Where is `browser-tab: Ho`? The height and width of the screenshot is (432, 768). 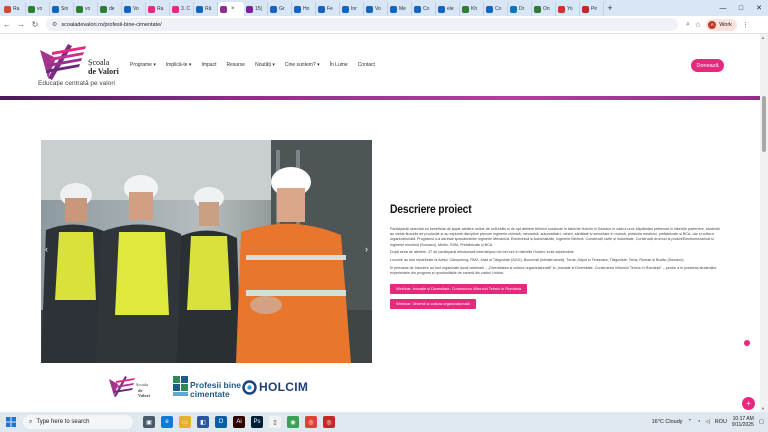 browser-tab: Ho is located at coordinates (304, 9).